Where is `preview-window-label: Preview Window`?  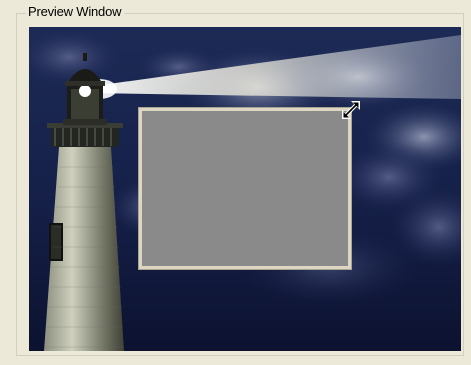
preview-window-label: Preview Window is located at coordinates (75, 12).